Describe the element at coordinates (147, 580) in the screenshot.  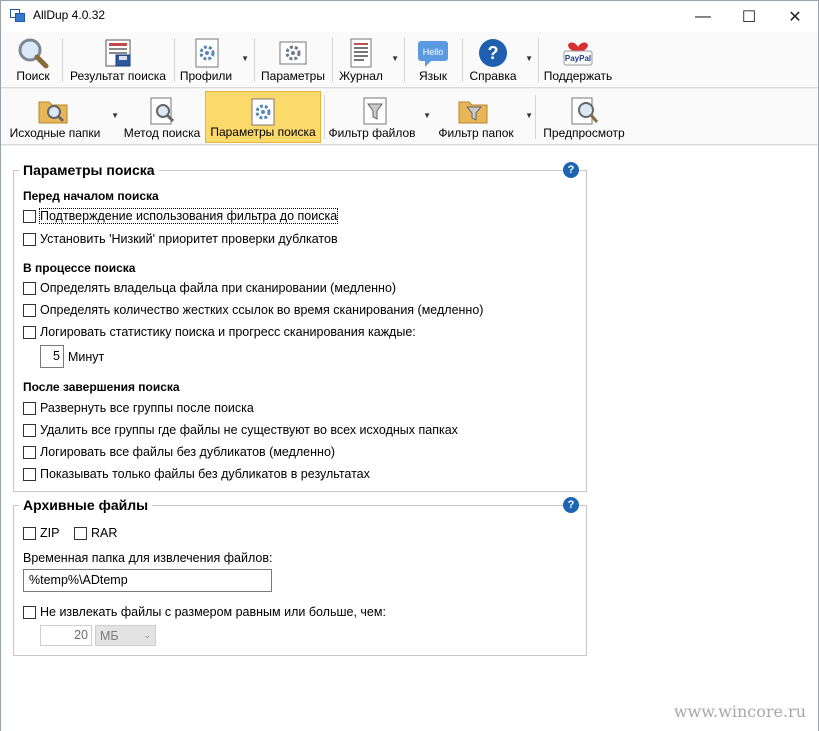
I see `temp-folder-input: %temp%\ADtemp` at that location.